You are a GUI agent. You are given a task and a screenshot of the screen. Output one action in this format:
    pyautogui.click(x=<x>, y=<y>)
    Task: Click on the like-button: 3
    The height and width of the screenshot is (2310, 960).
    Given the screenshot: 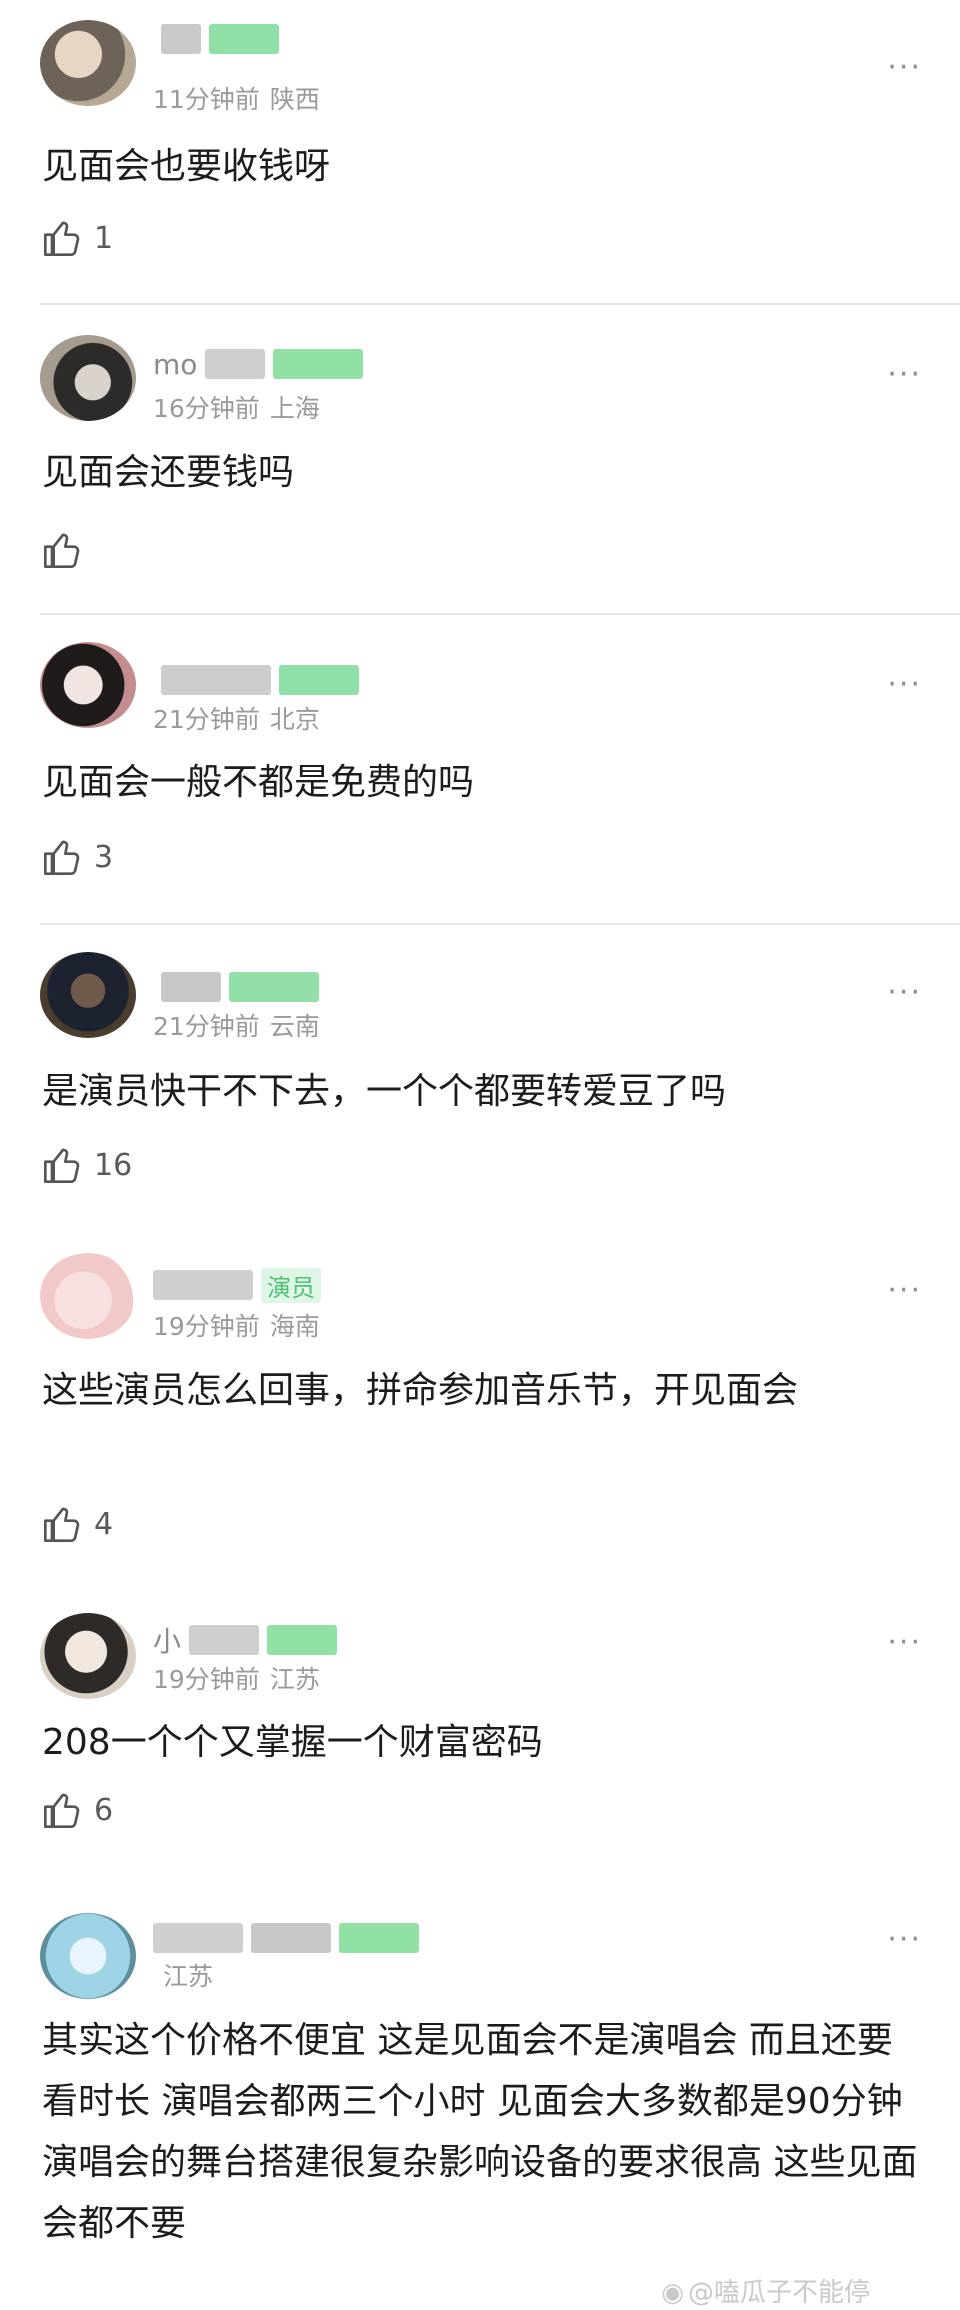 What is the action you would take?
    pyautogui.click(x=77, y=857)
    